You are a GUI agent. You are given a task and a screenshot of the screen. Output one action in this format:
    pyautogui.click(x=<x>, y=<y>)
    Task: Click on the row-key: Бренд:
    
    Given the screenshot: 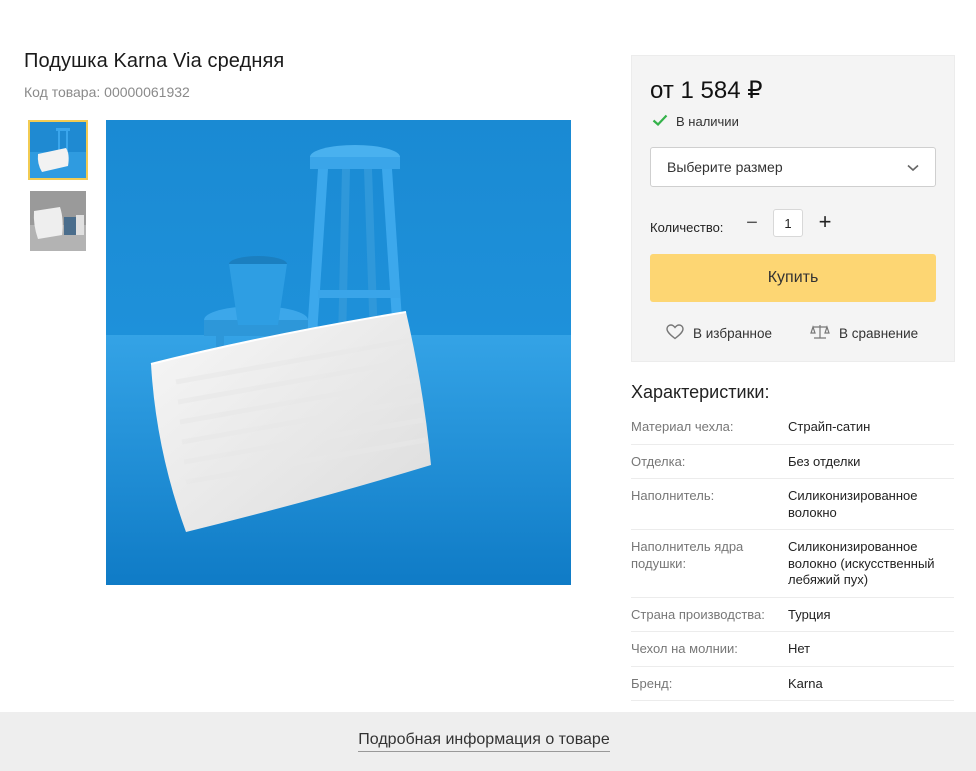 What is the action you would take?
    pyautogui.click(x=652, y=683)
    